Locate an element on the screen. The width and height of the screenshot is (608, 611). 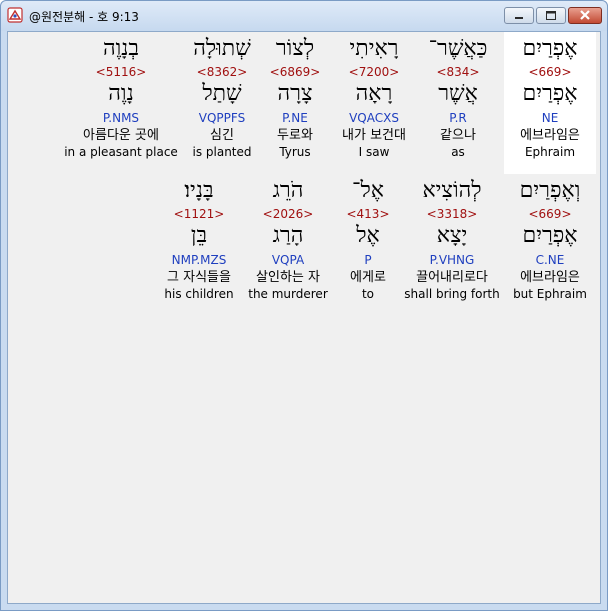
strong-number: <5116> is located at coordinates (121, 73).